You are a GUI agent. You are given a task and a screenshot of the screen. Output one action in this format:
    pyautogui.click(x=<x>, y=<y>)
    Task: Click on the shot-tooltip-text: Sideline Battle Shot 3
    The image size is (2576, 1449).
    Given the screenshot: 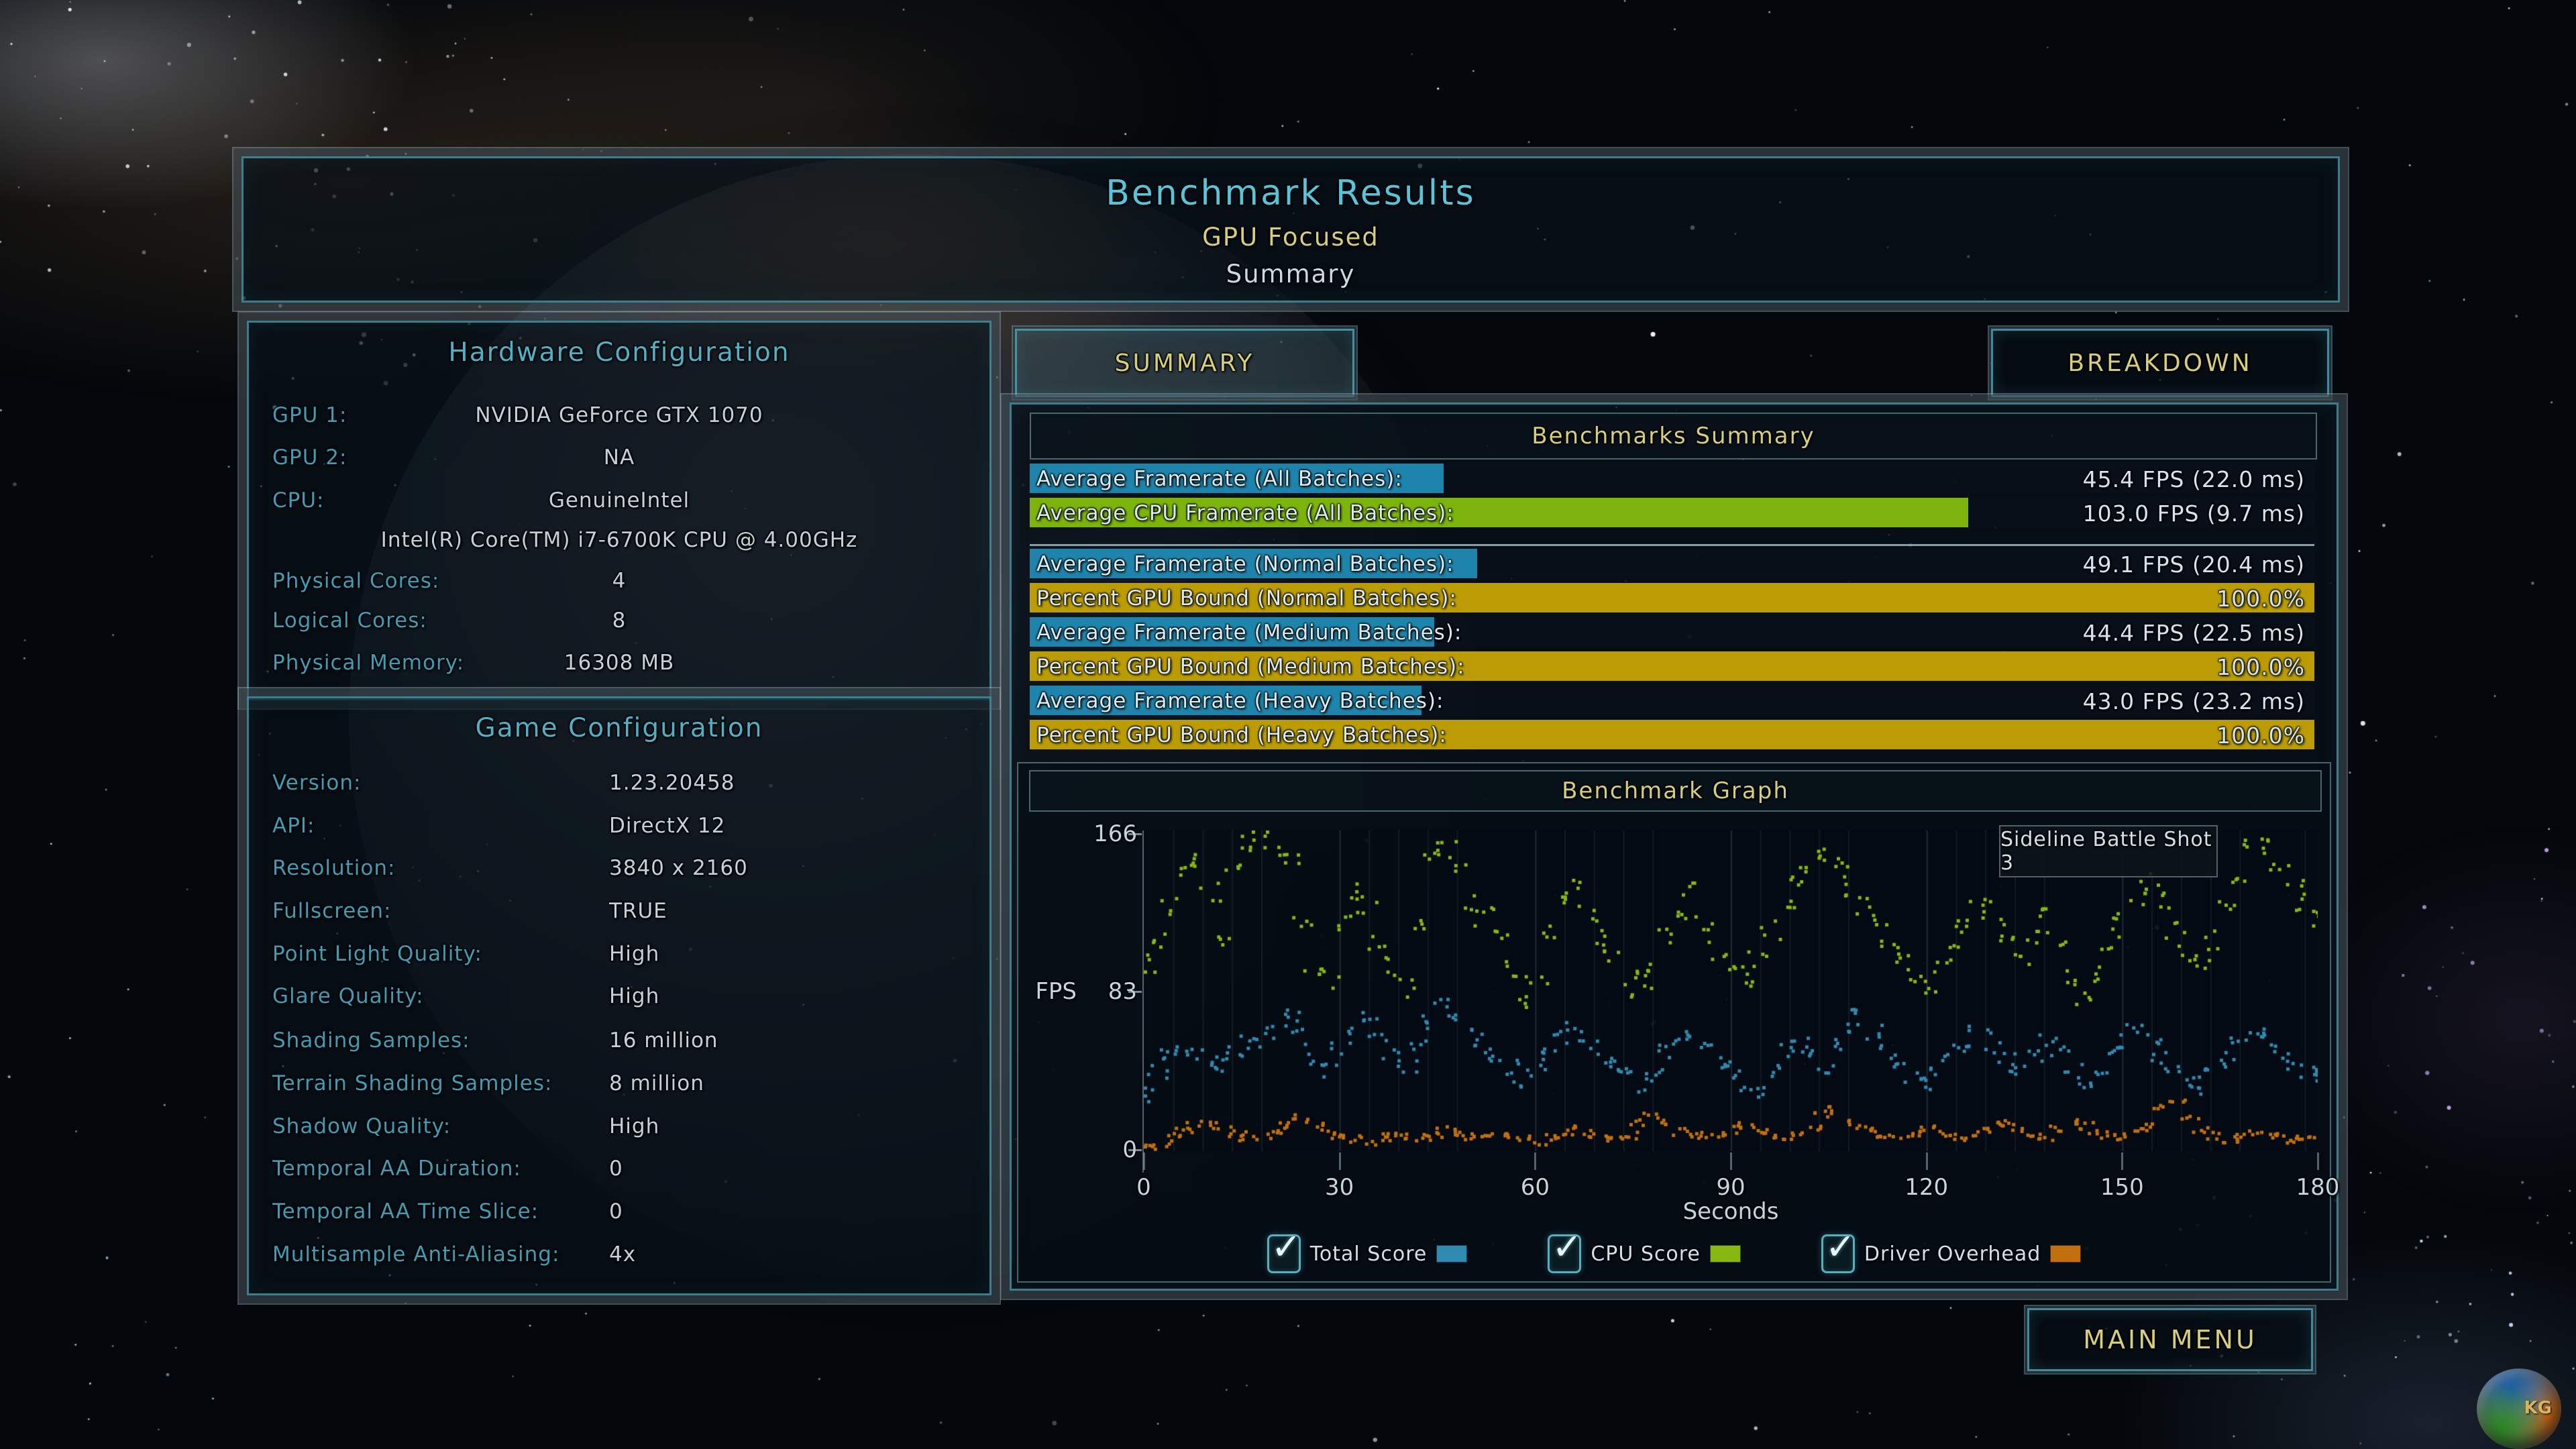 What is the action you would take?
    pyautogui.click(x=2106, y=851)
    